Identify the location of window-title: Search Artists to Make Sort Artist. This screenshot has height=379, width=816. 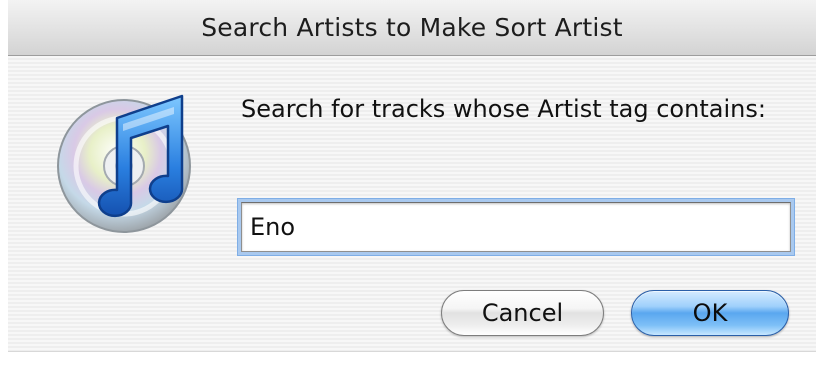
(412, 27).